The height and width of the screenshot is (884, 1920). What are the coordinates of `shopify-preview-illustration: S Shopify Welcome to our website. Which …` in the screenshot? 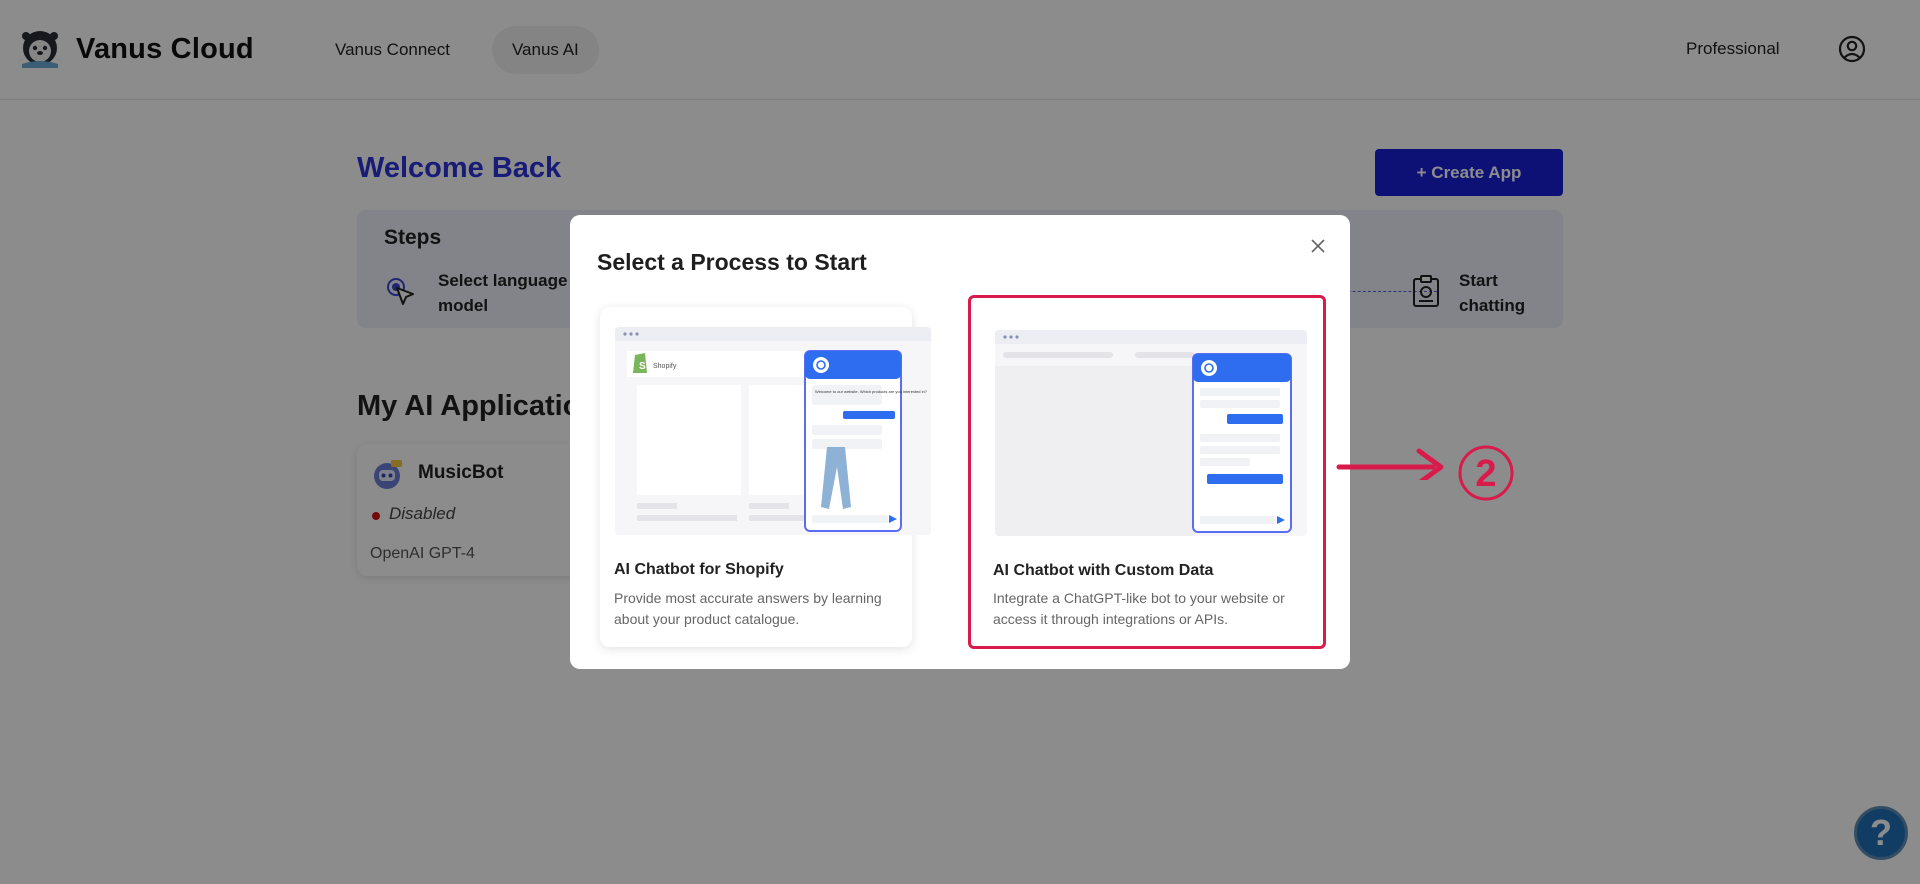 It's located at (773, 431).